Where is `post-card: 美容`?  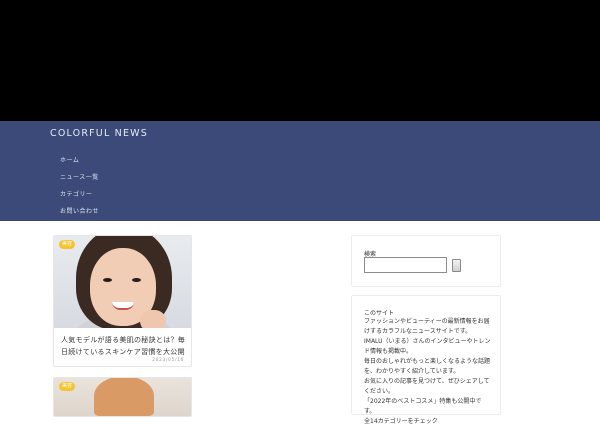 post-card: 美容 is located at coordinates (122, 397).